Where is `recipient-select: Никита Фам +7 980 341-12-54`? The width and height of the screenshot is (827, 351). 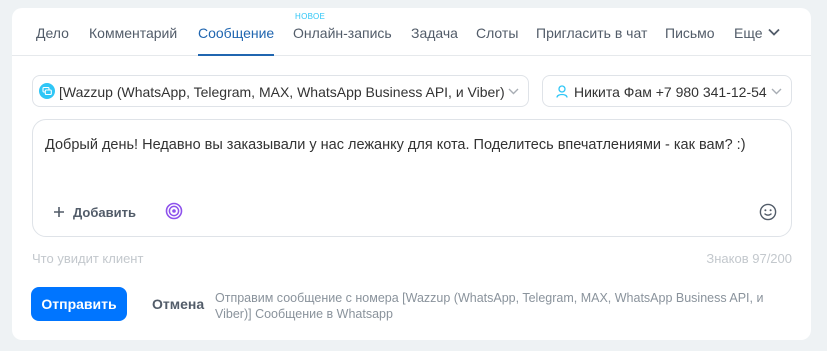 recipient-select: Никита Фам +7 980 341-12-54 is located at coordinates (667, 91).